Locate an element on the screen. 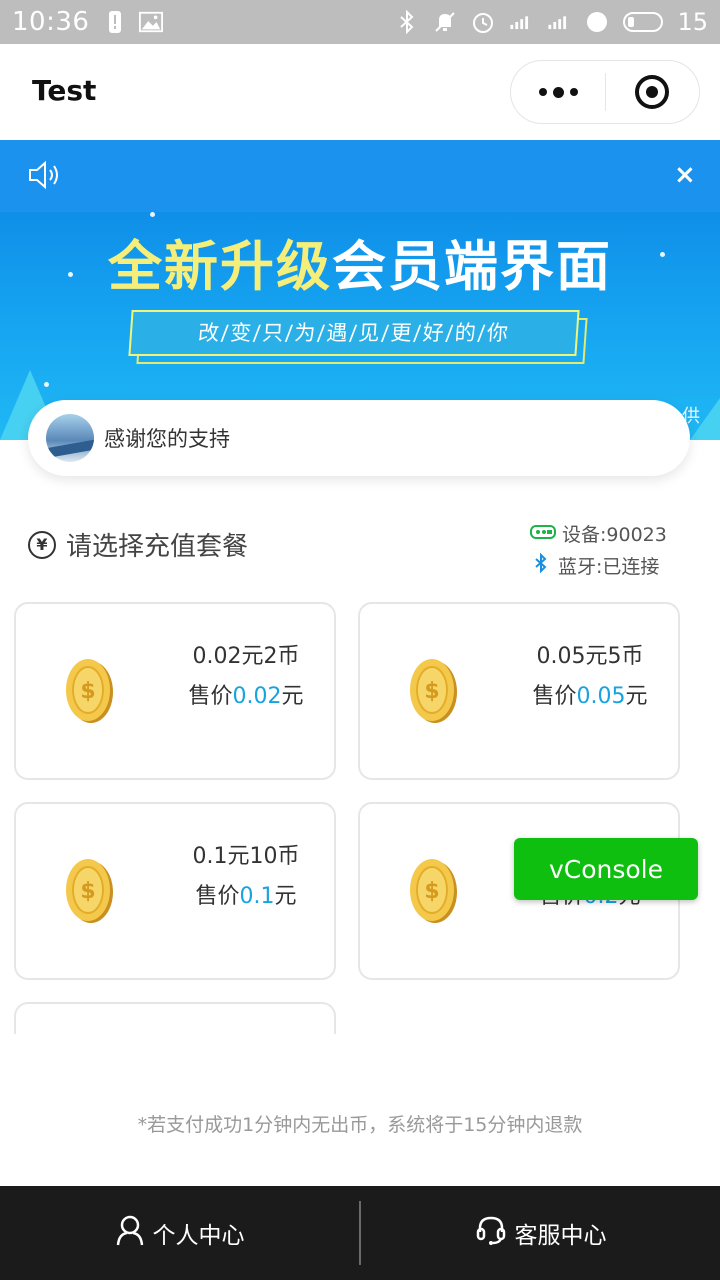 This screenshot has height=1280, width=720. user-icon is located at coordinates (130, 1233).